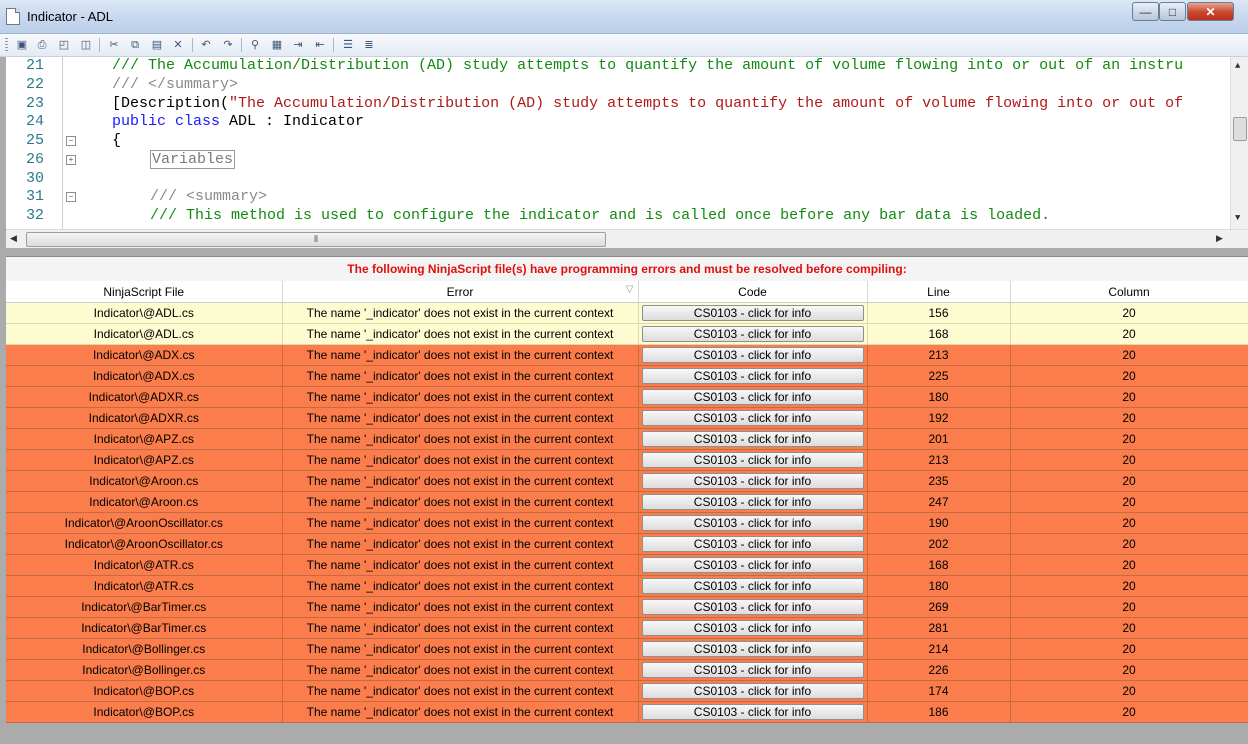 Image resolution: width=1248 pixels, height=744 pixels. What do you see at coordinates (144, 586) in the screenshot?
I see `error-file-cell: Indicator\@ATR.cs` at bounding box center [144, 586].